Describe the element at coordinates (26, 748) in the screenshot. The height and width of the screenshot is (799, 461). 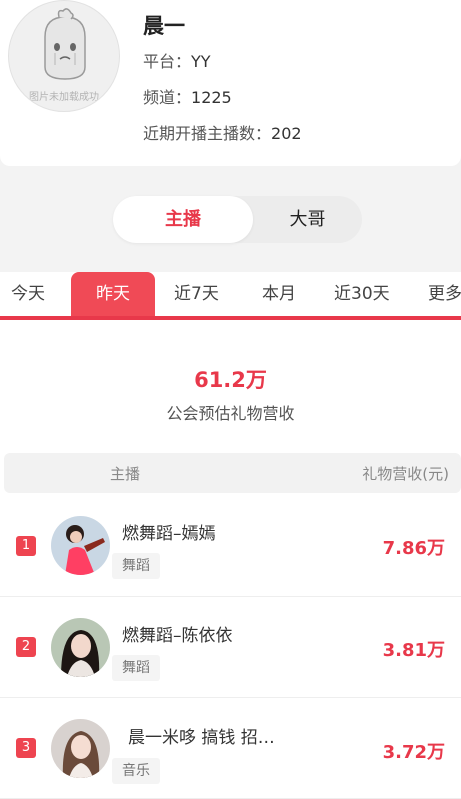
I see `rank-badge: 3` at that location.